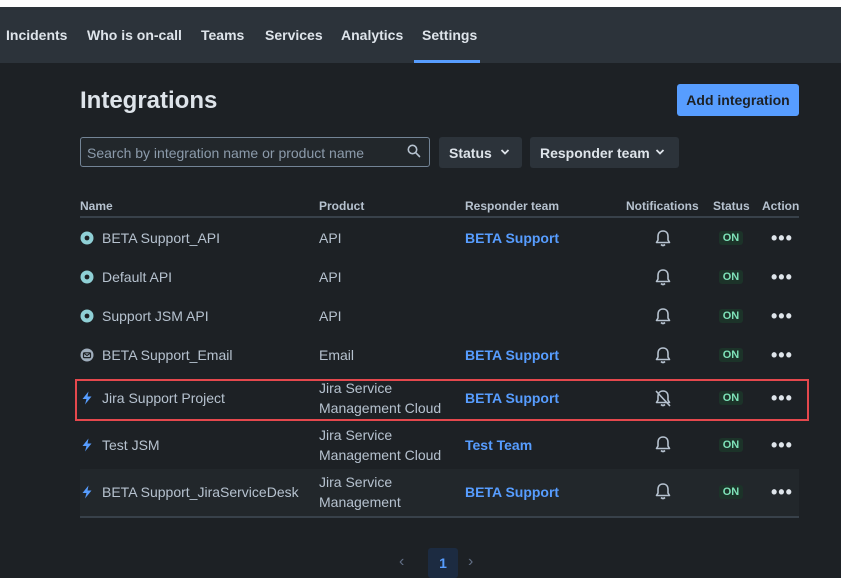 Image resolution: width=841 pixels, height=578 pixels. I want to click on search-icon, so click(414, 151).